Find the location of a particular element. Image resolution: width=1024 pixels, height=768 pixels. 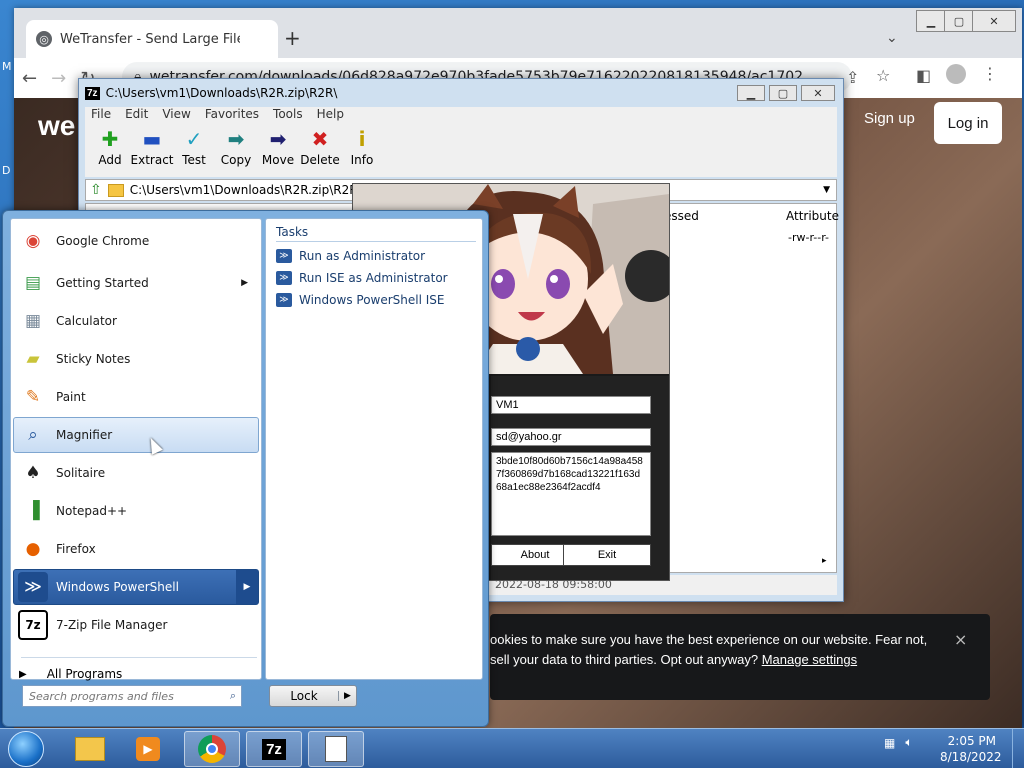

seven-zip-icon: 7z is located at coordinates (274, 749).